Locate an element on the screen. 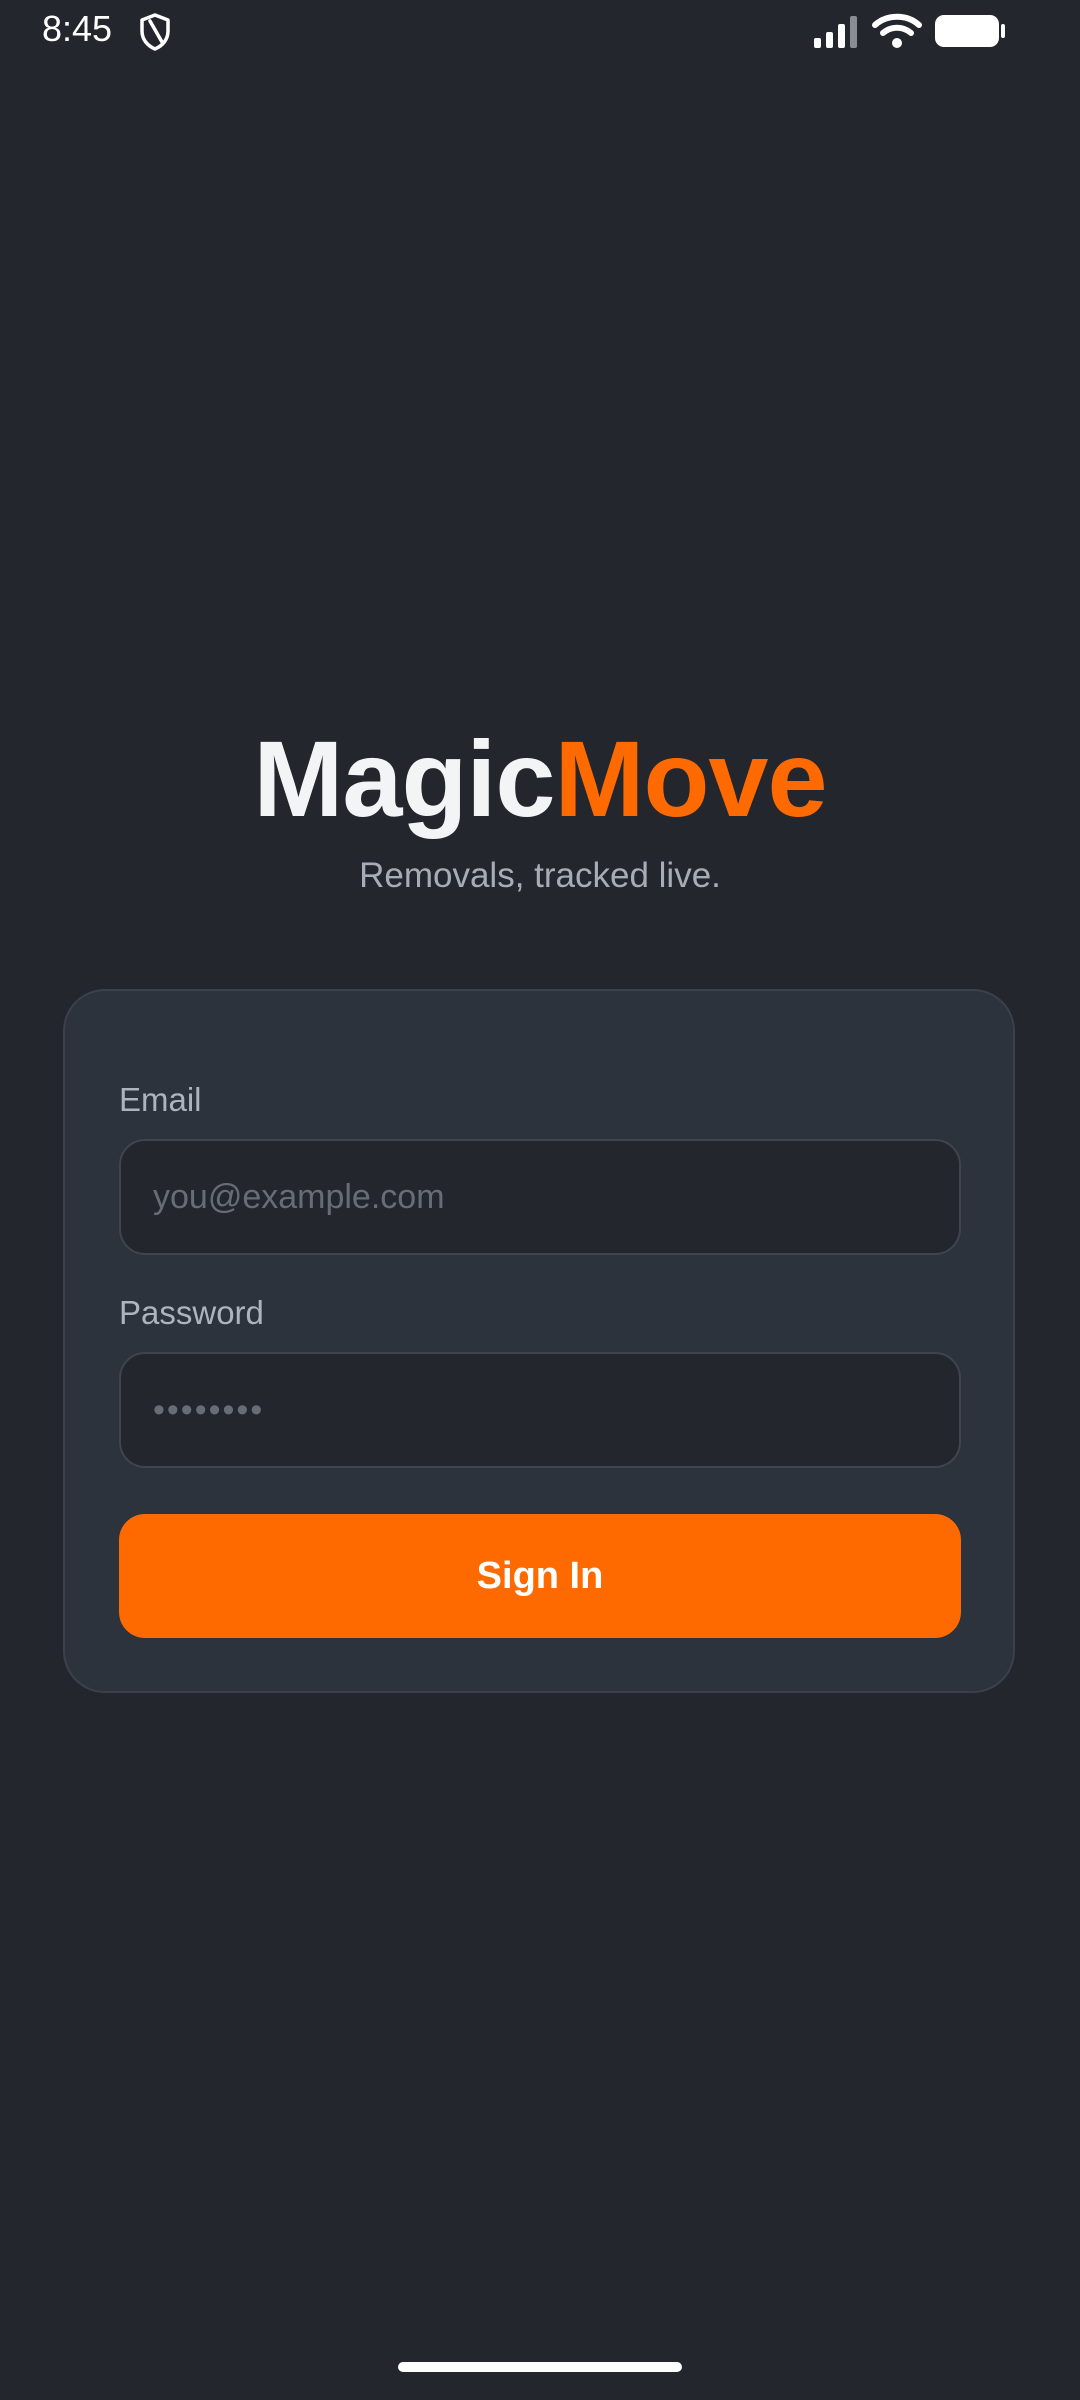 This screenshot has height=2400, width=1080. email-field is located at coordinates (540, 1197).